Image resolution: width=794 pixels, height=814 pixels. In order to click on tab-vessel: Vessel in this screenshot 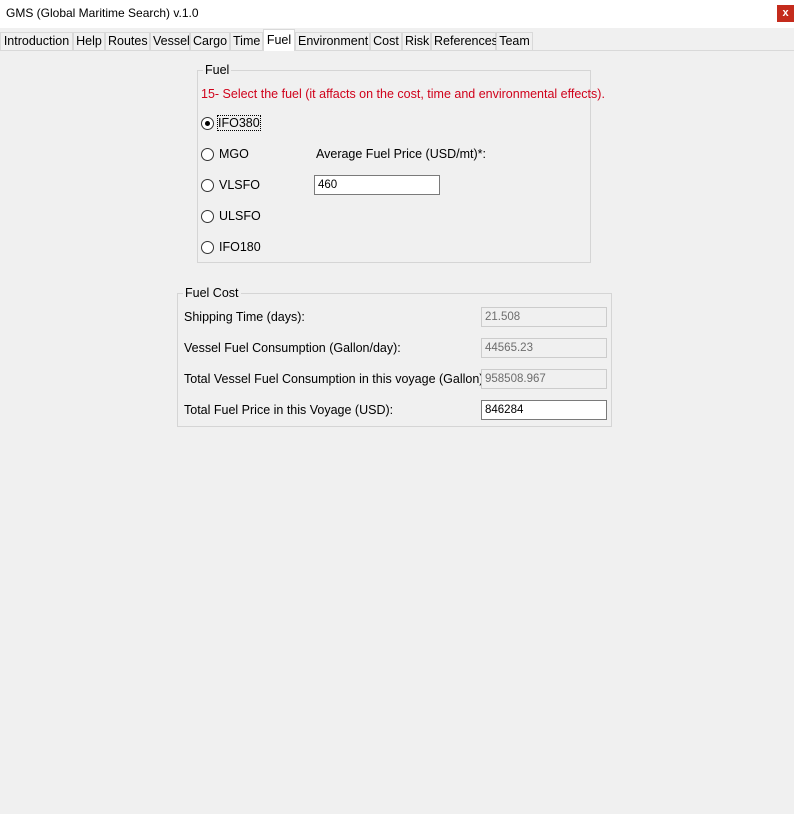, I will do `click(170, 41)`.